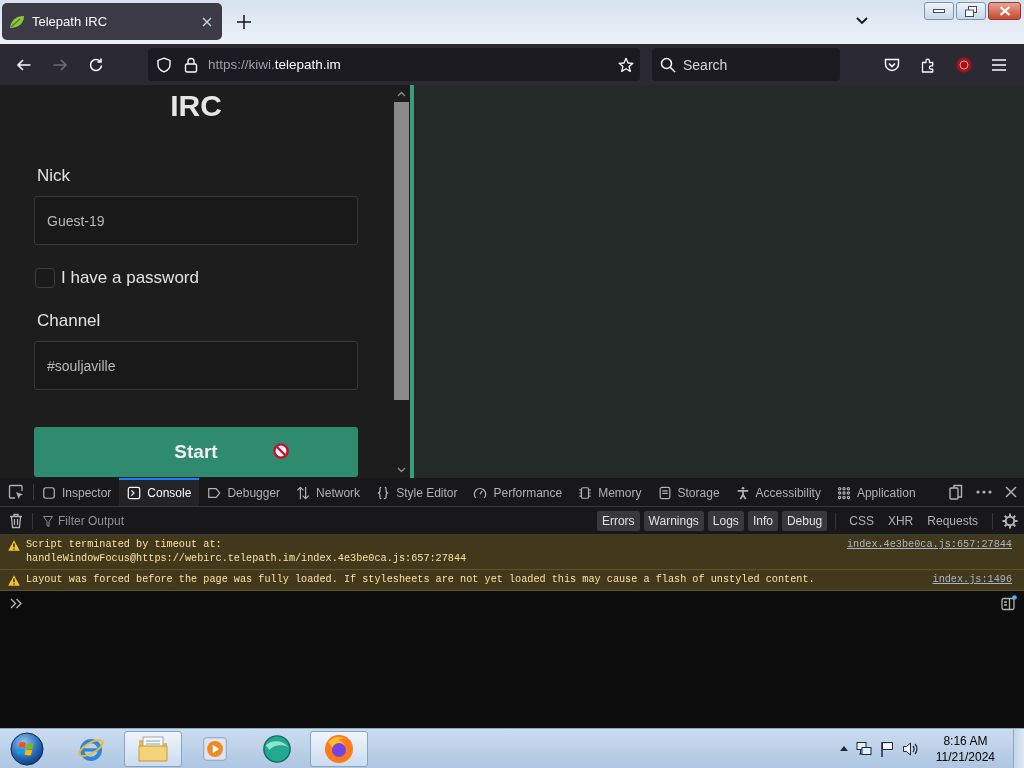  Describe the element at coordinates (626, 64) in the screenshot. I see `star-icon` at that location.